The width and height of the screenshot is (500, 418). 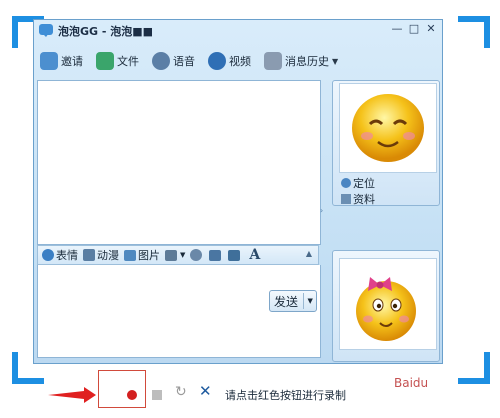 I want to click on quick-reply-icon, so click(x=215, y=255).